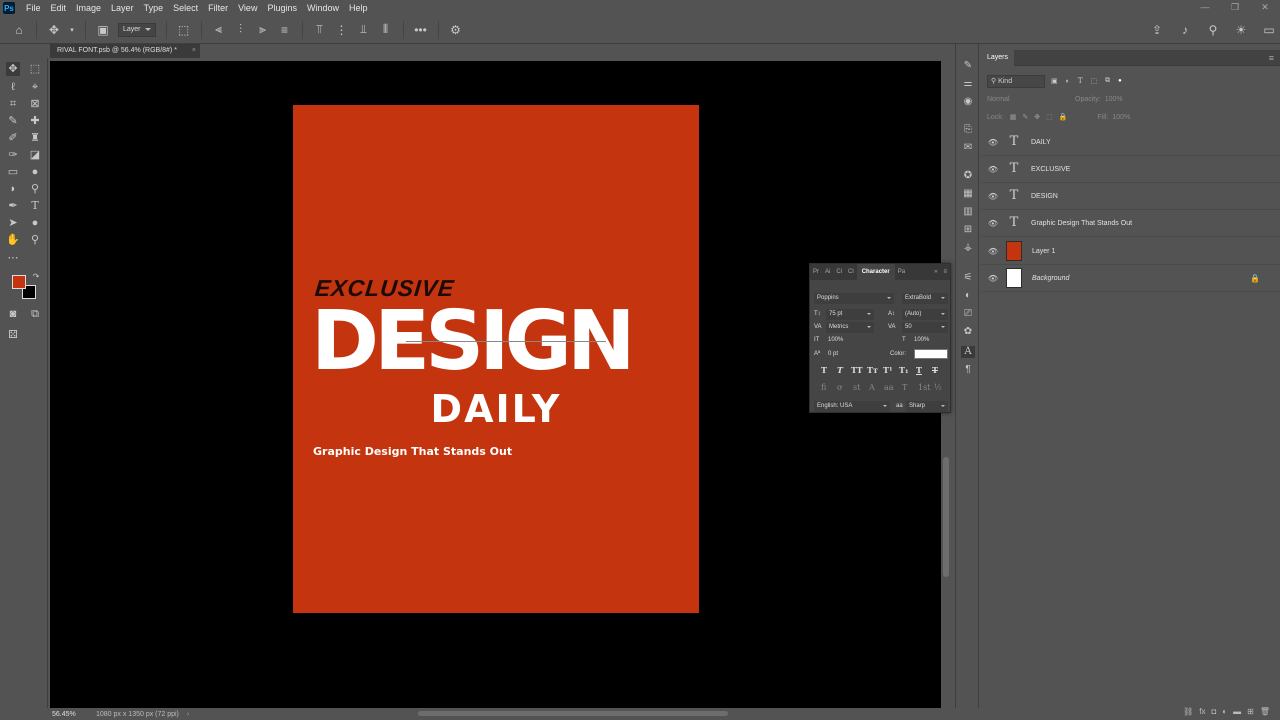 The image size is (1280, 720). What do you see at coordinates (1027, 99) in the screenshot?
I see `blend-mode-dropdown: Normal` at bounding box center [1027, 99].